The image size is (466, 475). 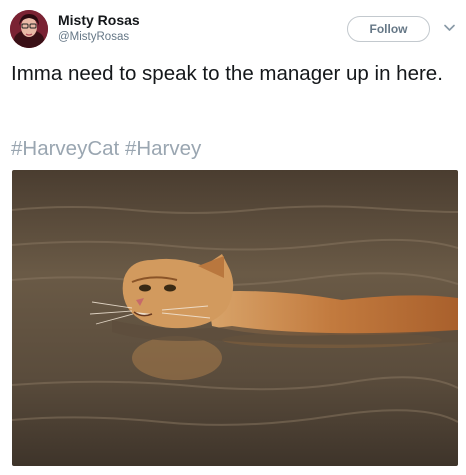 What do you see at coordinates (449, 28) in the screenshot?
I see `chevron-down-icon` at bounding box center [449, 28].